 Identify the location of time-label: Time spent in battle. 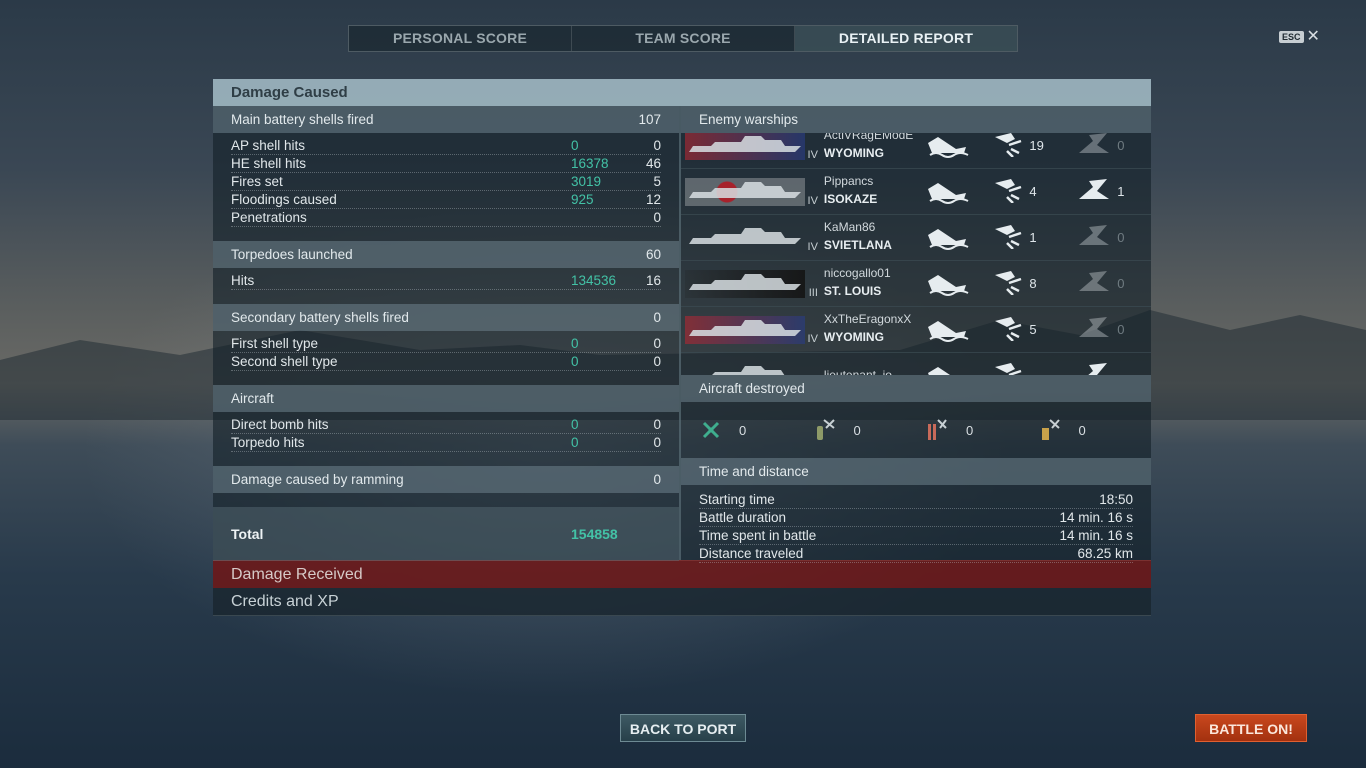
(758, 535).